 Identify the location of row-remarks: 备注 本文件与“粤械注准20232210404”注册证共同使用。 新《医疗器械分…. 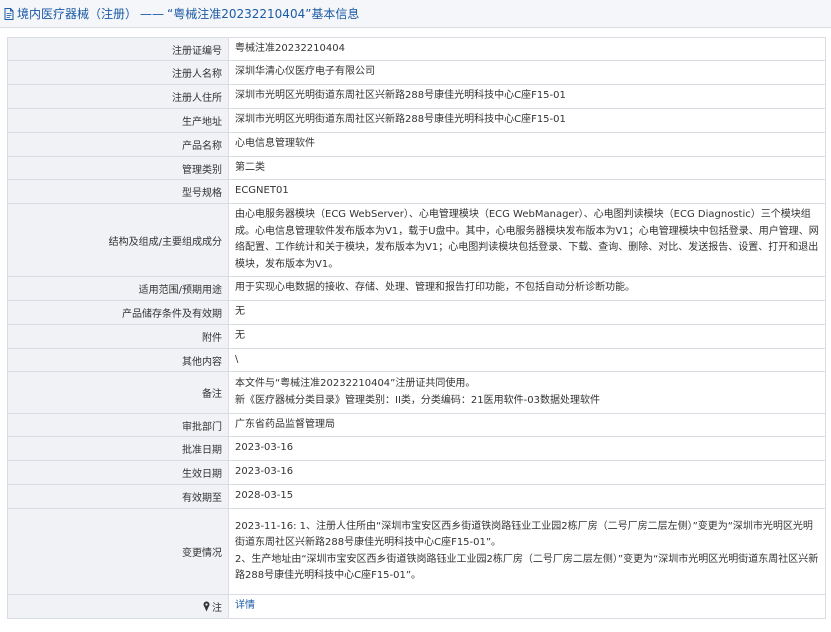
(416, 392).